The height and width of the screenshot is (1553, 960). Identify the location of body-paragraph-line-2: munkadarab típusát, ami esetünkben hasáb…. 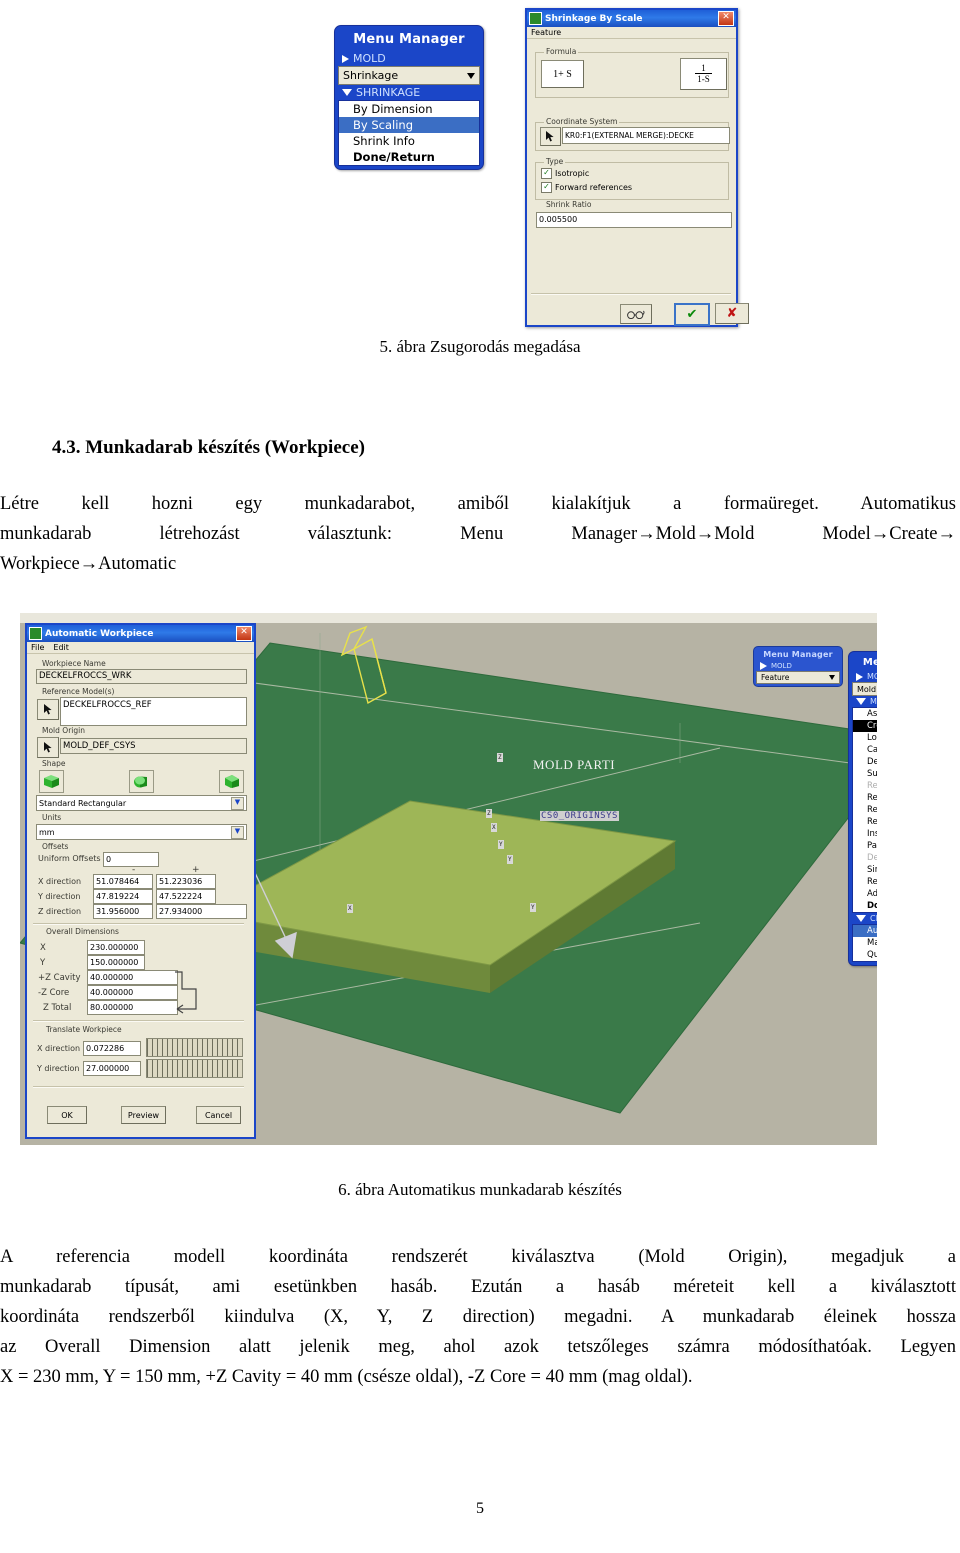
(478, 1286).